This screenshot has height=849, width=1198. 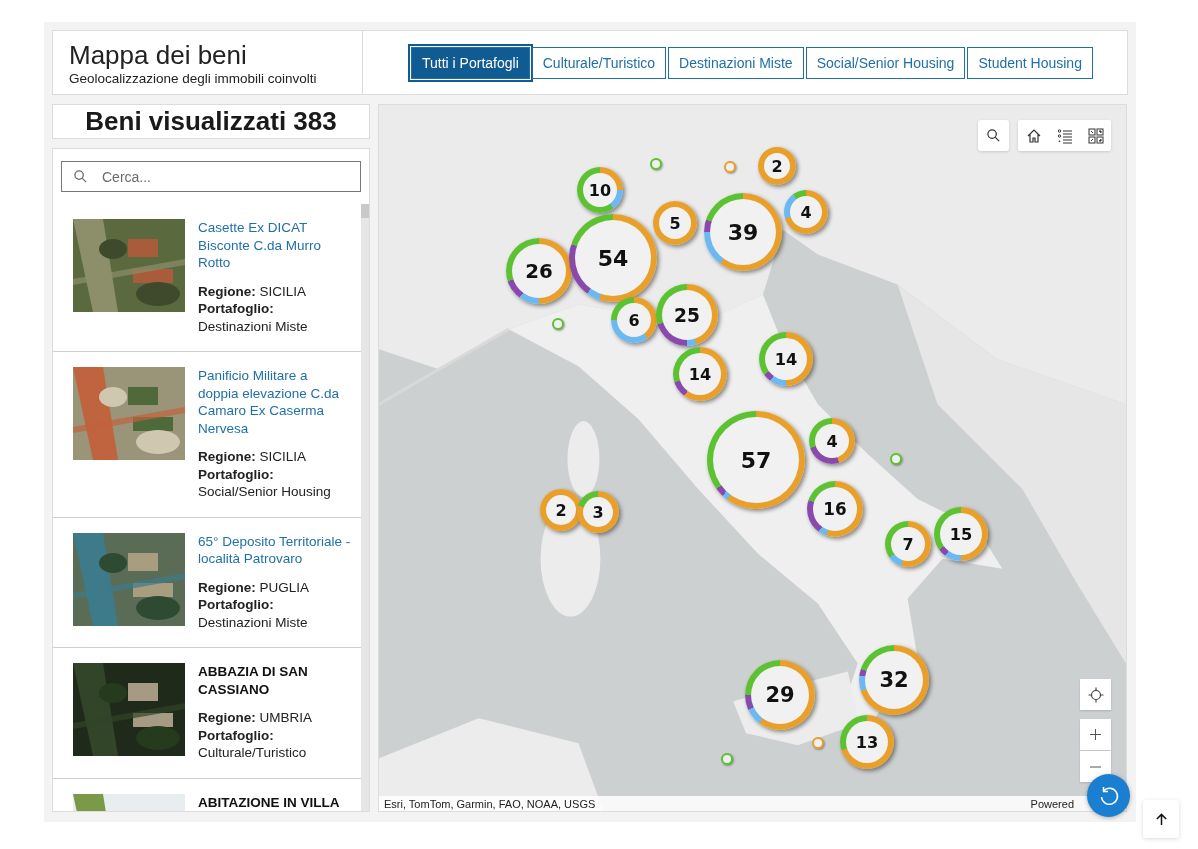 I want to click on asset-card: ABITAZIONE IN VILLA, so click(x=207, y=794).